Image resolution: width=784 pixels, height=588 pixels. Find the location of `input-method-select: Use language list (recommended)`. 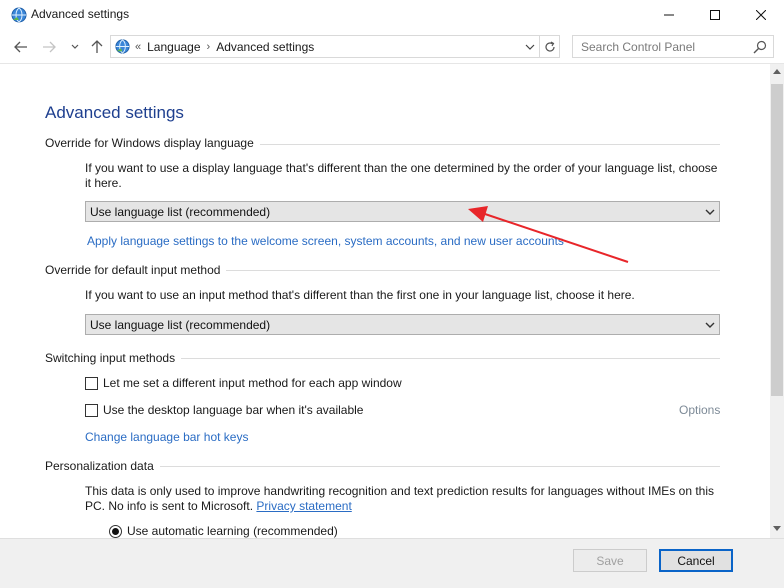

input-method-select: Use language list (recommended) is located at coordinates (402, 324).